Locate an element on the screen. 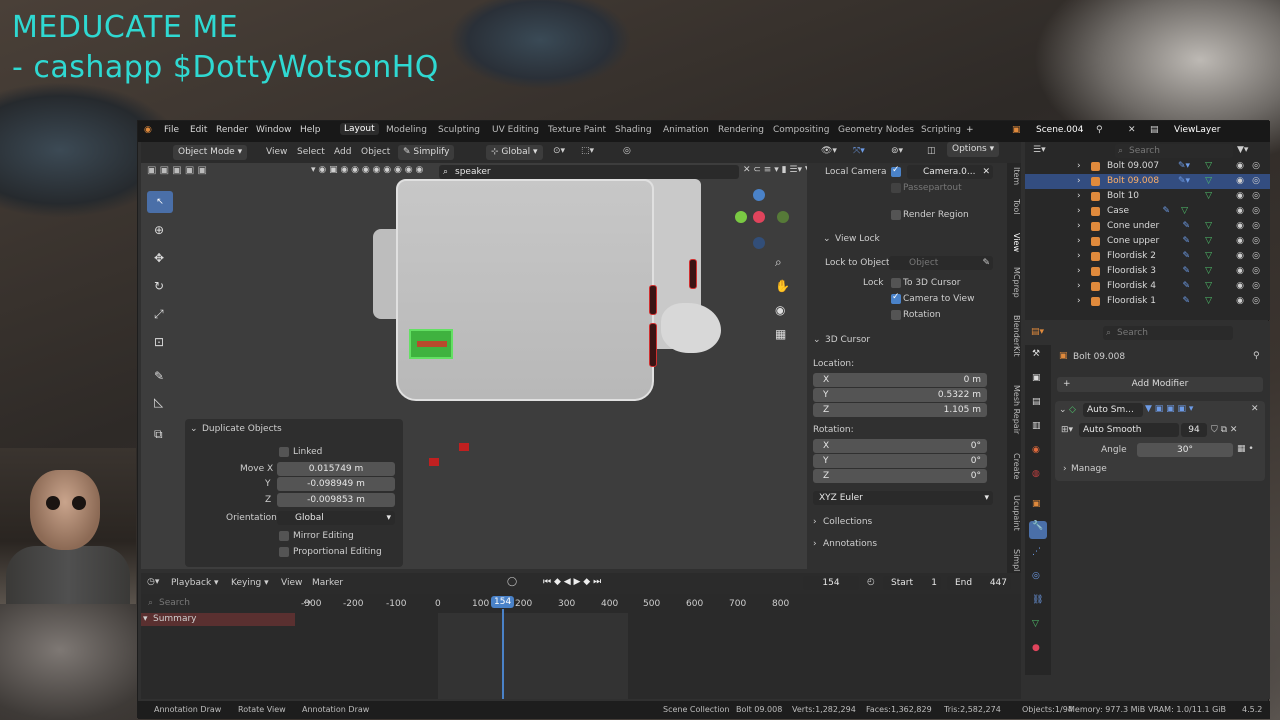 The width and height of the screenshot is (1280, 720). ortho-grid-icon: ▦ is located at coordinates (780, 334).